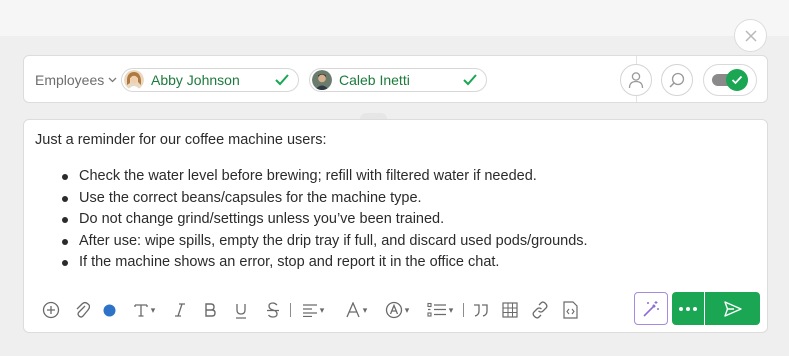  What do you see at coordinates (82, 310) in the screenshot?
I see `paperclip-icon` at bounding box center [82, 310].